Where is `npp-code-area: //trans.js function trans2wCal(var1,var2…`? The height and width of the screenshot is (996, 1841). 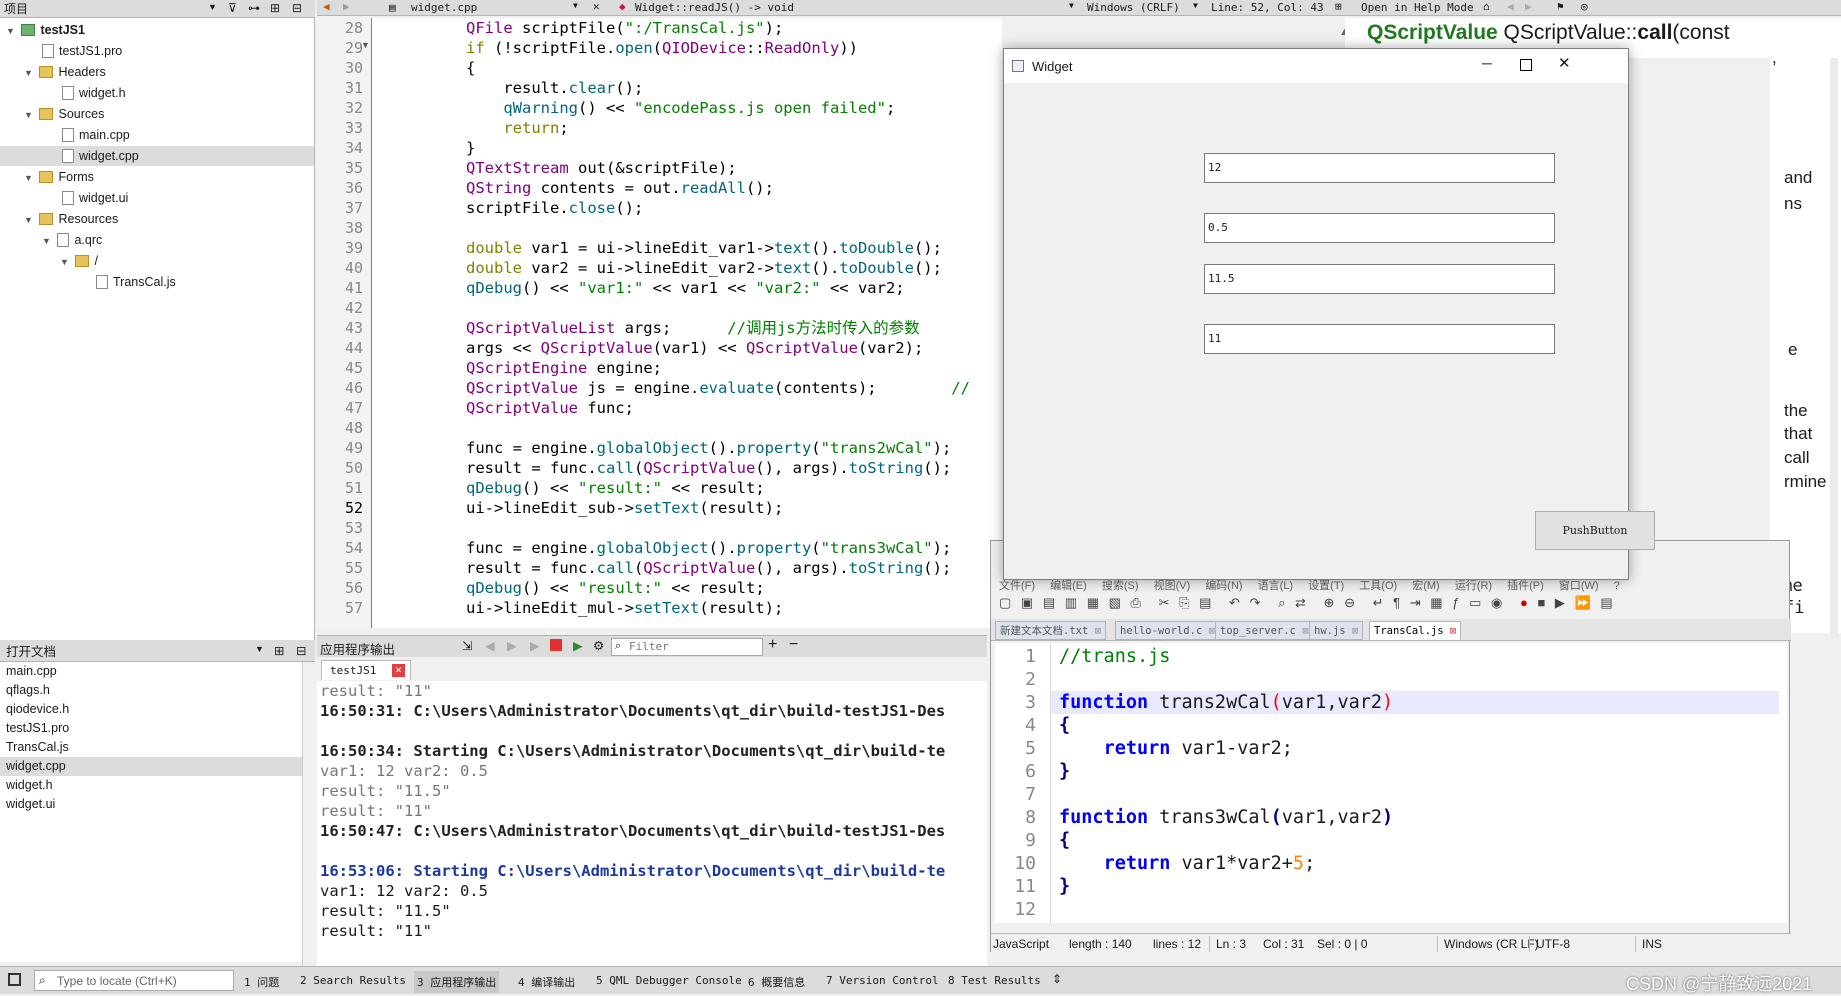 npp-code-area: //trans.js function trans2wCal(var1,var2… is located at coordinates (1419, 783).